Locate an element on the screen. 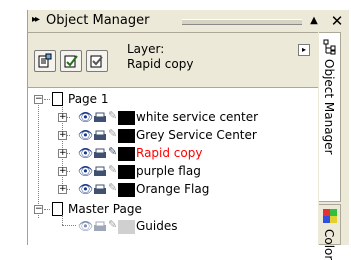  tab-color: Color is located at coordinates (330, 232).